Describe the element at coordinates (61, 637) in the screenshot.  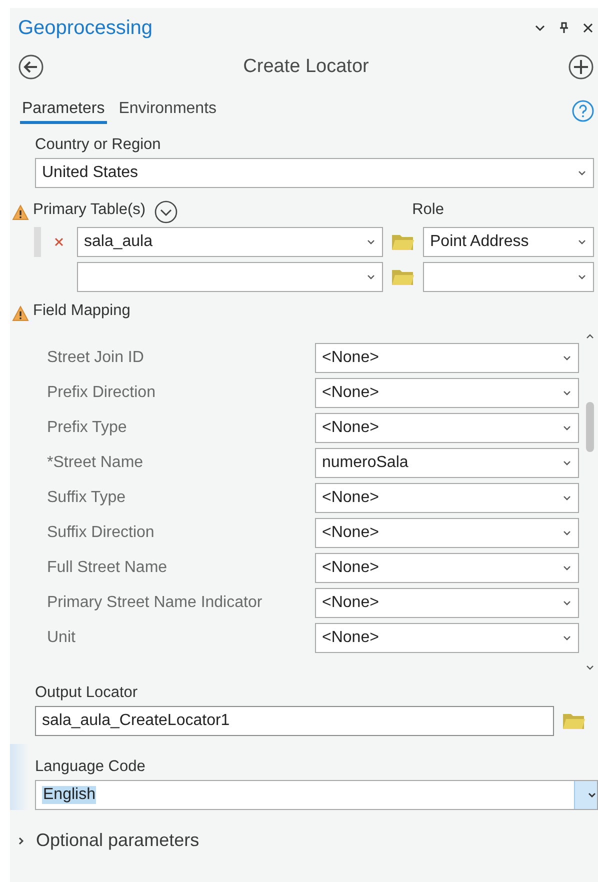
I see `field-name: Unit` at that location.